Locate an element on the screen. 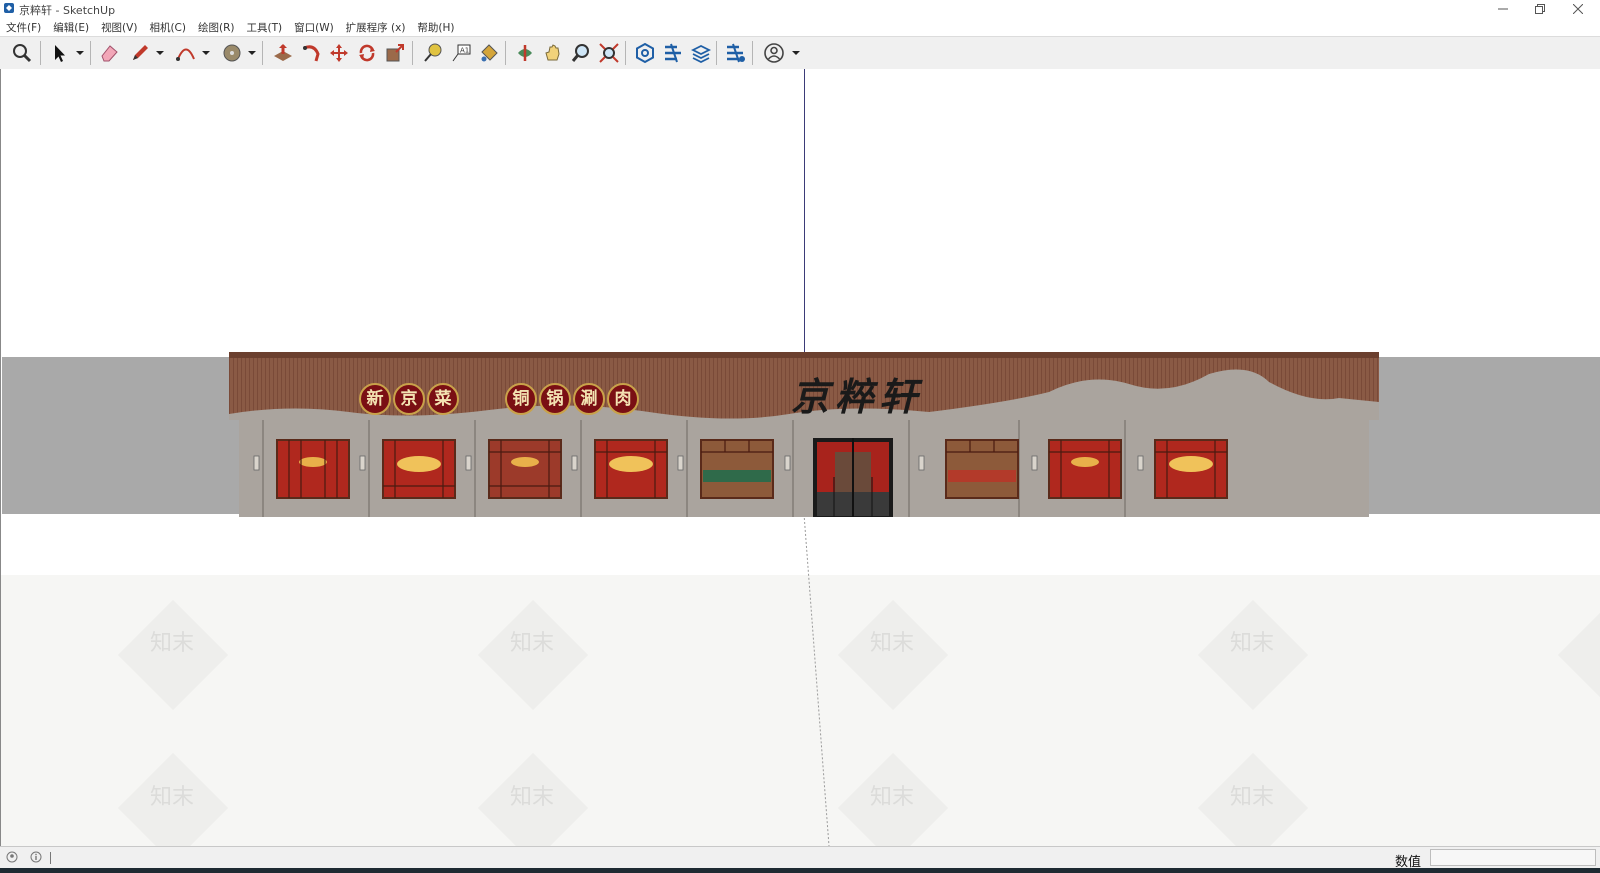  pencil-line-icon is located at coordinates (140, 52).